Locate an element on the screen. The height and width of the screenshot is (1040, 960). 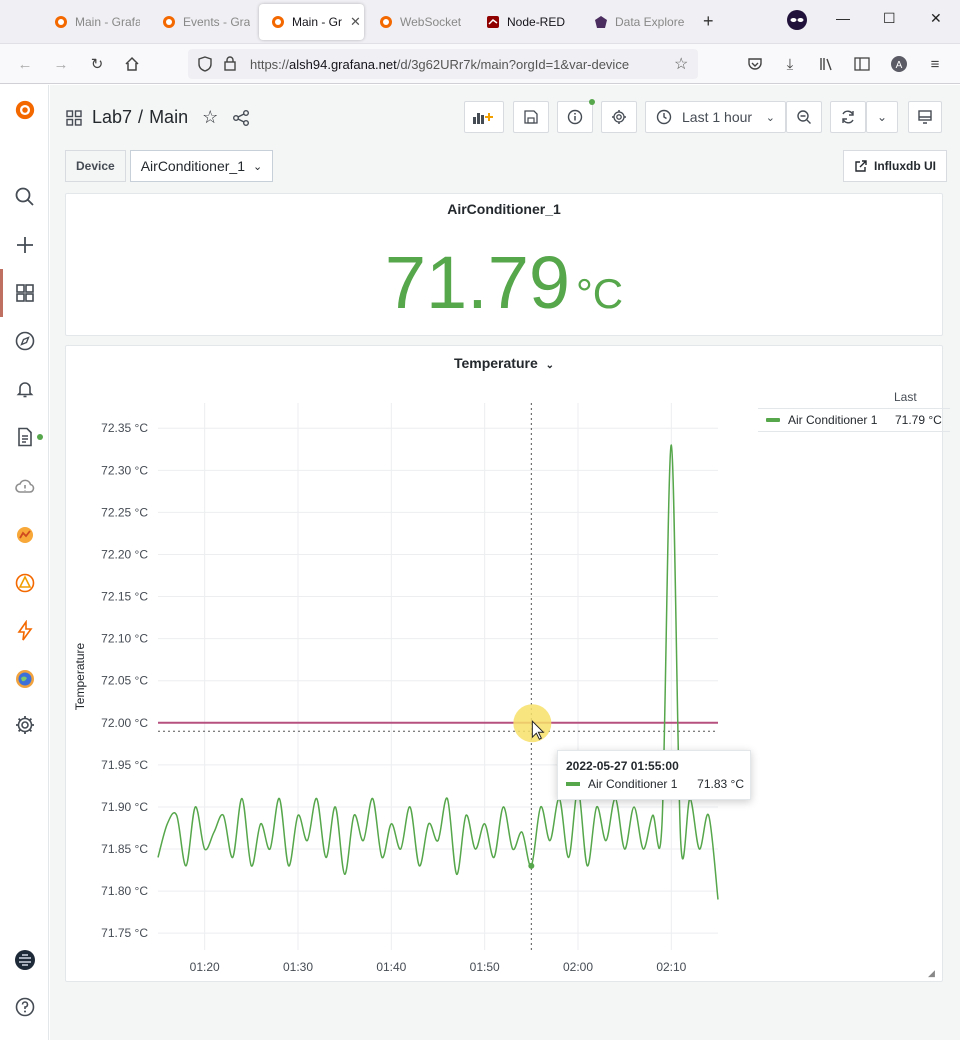
maximize-window-icon: ☐ is located at coordinates (889, 18).